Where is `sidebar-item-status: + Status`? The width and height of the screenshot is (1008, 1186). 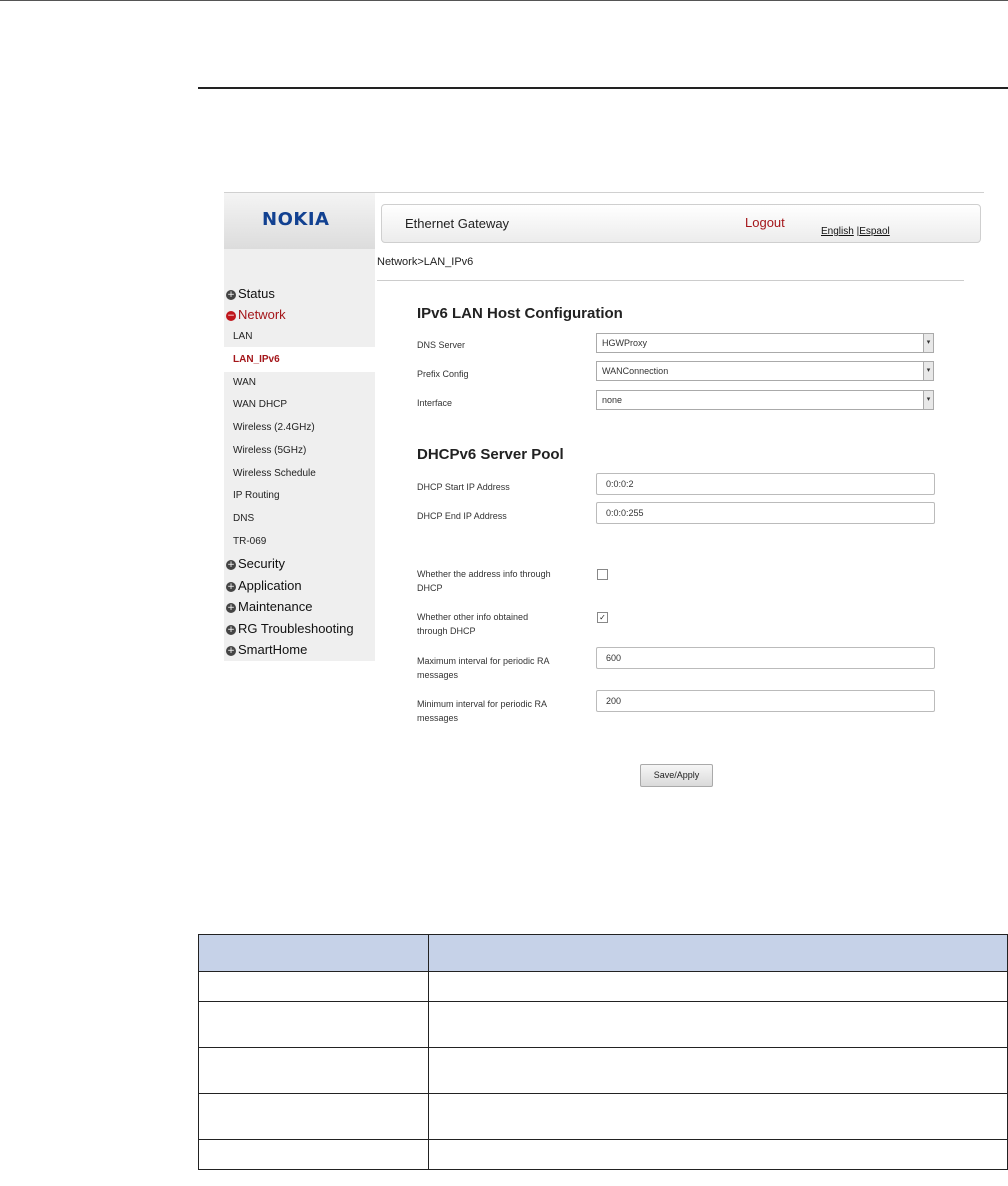 sidebar-item-status: + Status is located at coordinates (250, 293).